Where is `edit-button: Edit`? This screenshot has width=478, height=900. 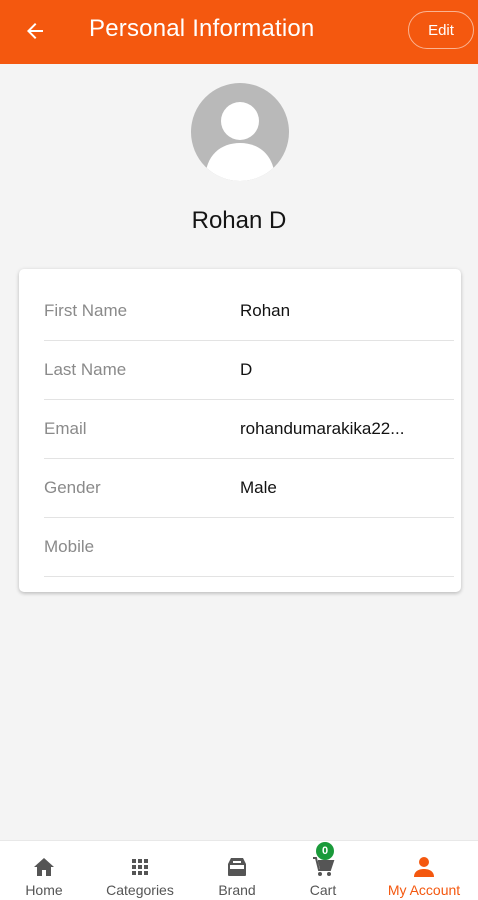 edit-button: Edit is located at coordinates (441, 30).